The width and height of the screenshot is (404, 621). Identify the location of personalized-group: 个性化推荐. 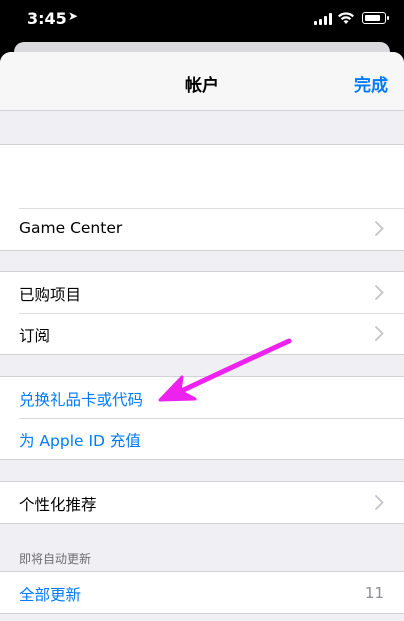
(202, 502).